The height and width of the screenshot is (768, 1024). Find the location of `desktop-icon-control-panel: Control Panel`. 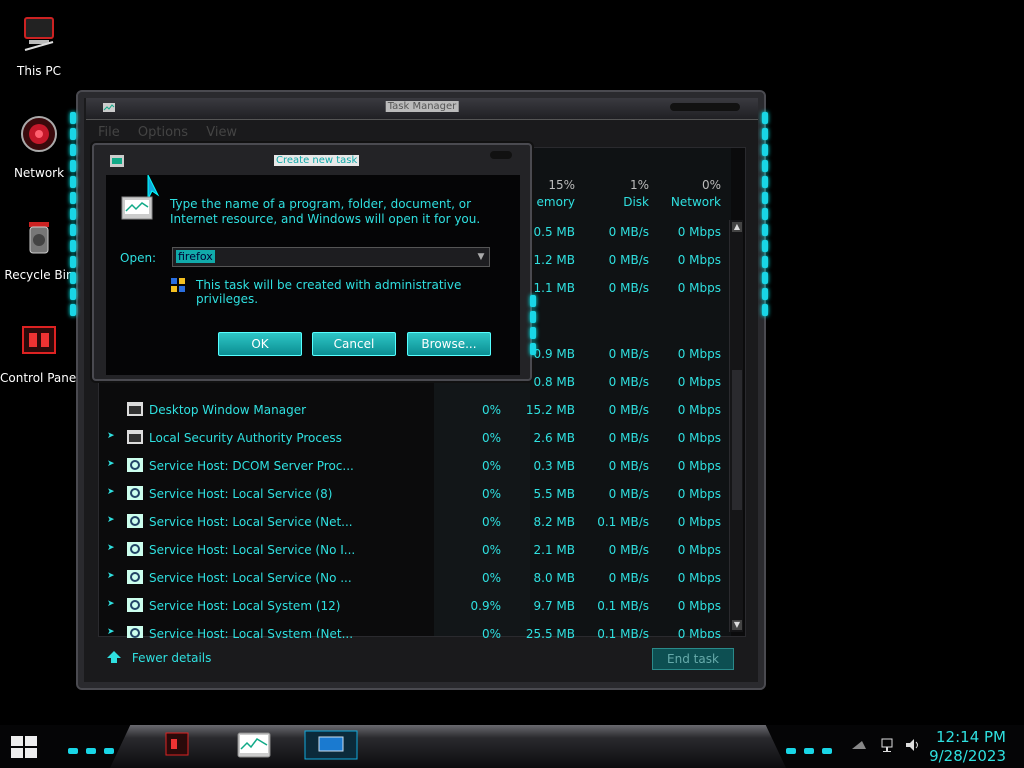

desktop-icon-control-panel: Control Panel is located at coordinates (40, 352).